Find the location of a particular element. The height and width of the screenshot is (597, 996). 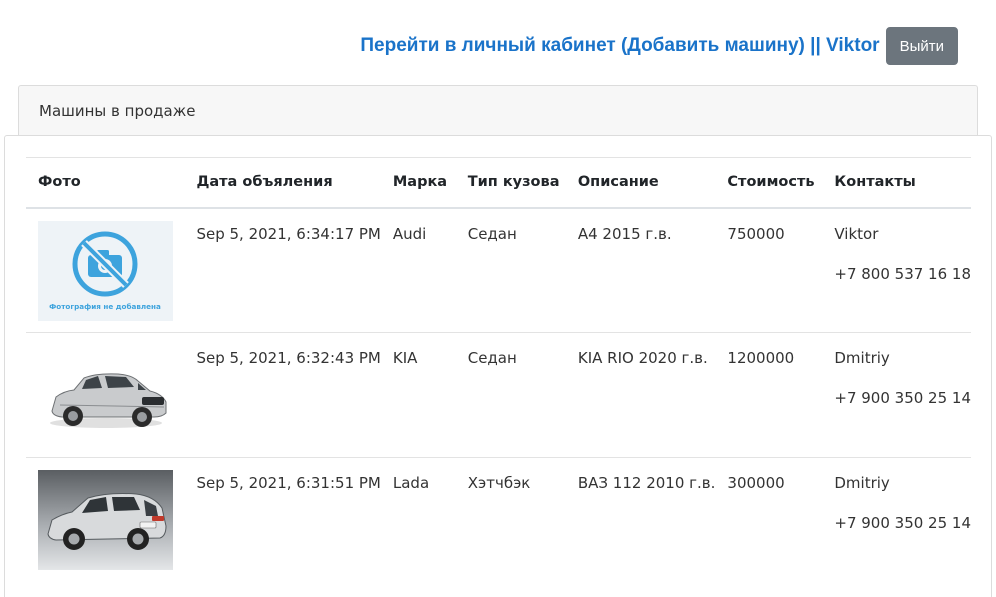

body-type-cell: Хэтчбэк is located at coordinates (499, 483).